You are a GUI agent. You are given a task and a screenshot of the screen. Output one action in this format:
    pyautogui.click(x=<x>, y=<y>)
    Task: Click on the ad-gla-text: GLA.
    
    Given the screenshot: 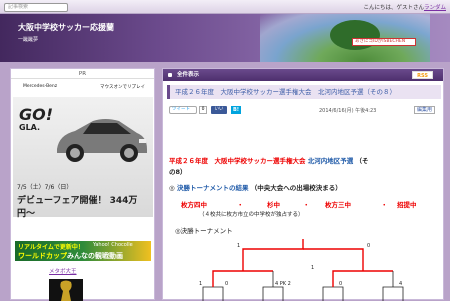 What is the action you would take?
    pyautogui.click(x=30, y=127)
    